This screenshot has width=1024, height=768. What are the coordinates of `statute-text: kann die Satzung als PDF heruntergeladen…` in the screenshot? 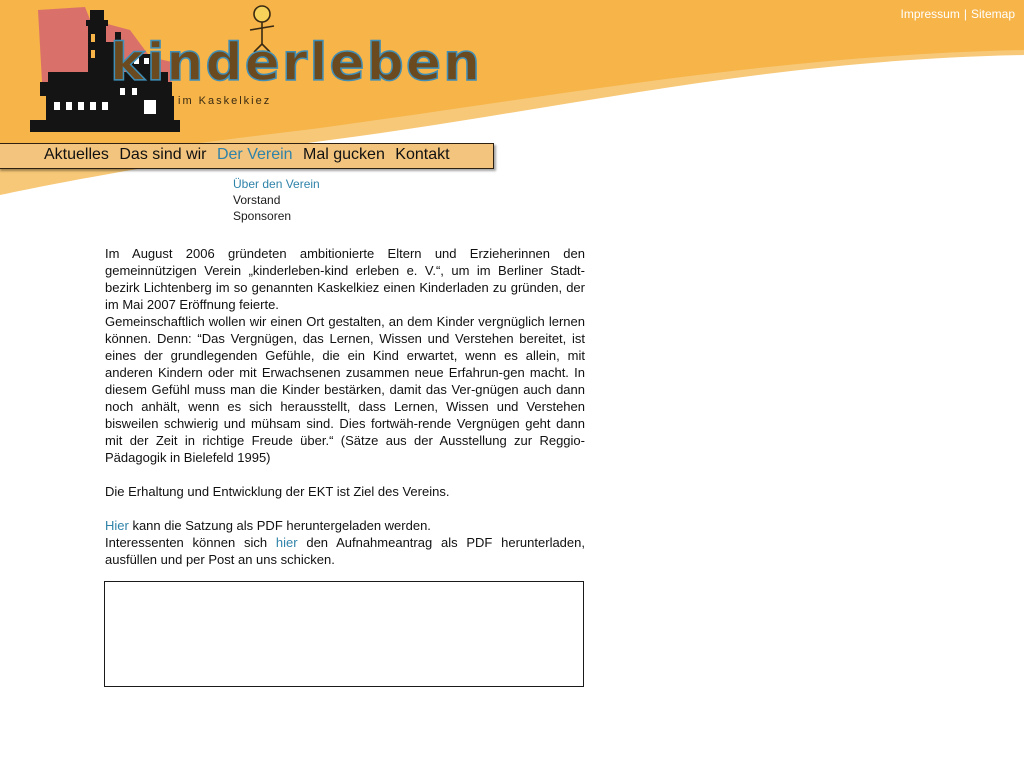 It's located at (279, 525).